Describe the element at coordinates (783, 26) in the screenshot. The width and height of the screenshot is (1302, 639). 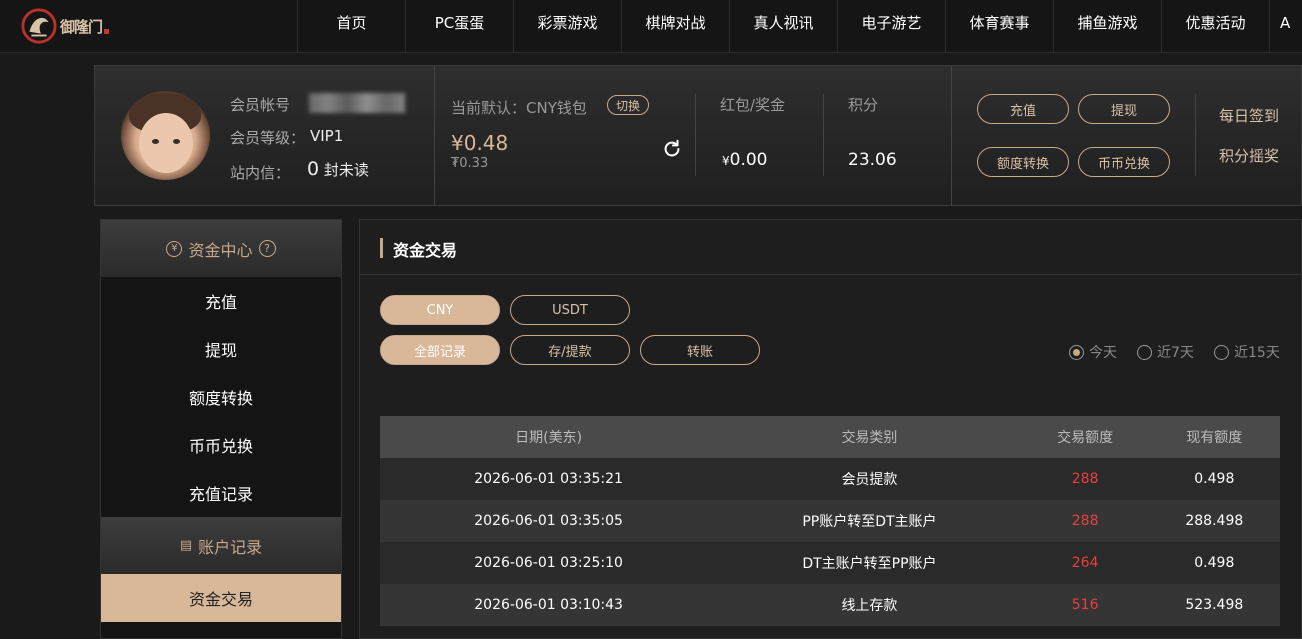
I see `nav-live-casino: 真人视讯` at that location.